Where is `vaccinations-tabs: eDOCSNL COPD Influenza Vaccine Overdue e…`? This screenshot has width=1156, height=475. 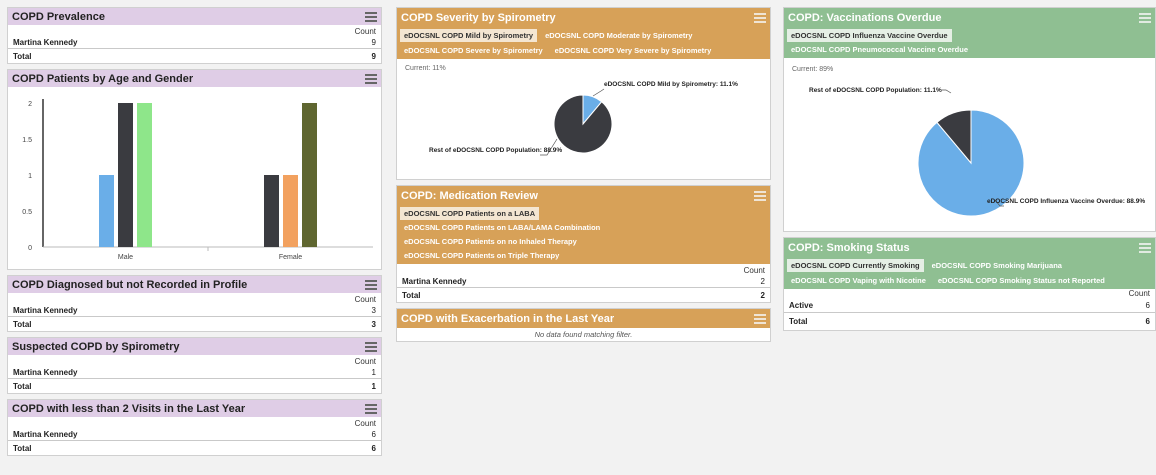 vaccinations-tabs: eDOCSNL COPD Influenza Vaccine Overdue e… is located at coordinates (969, 42).